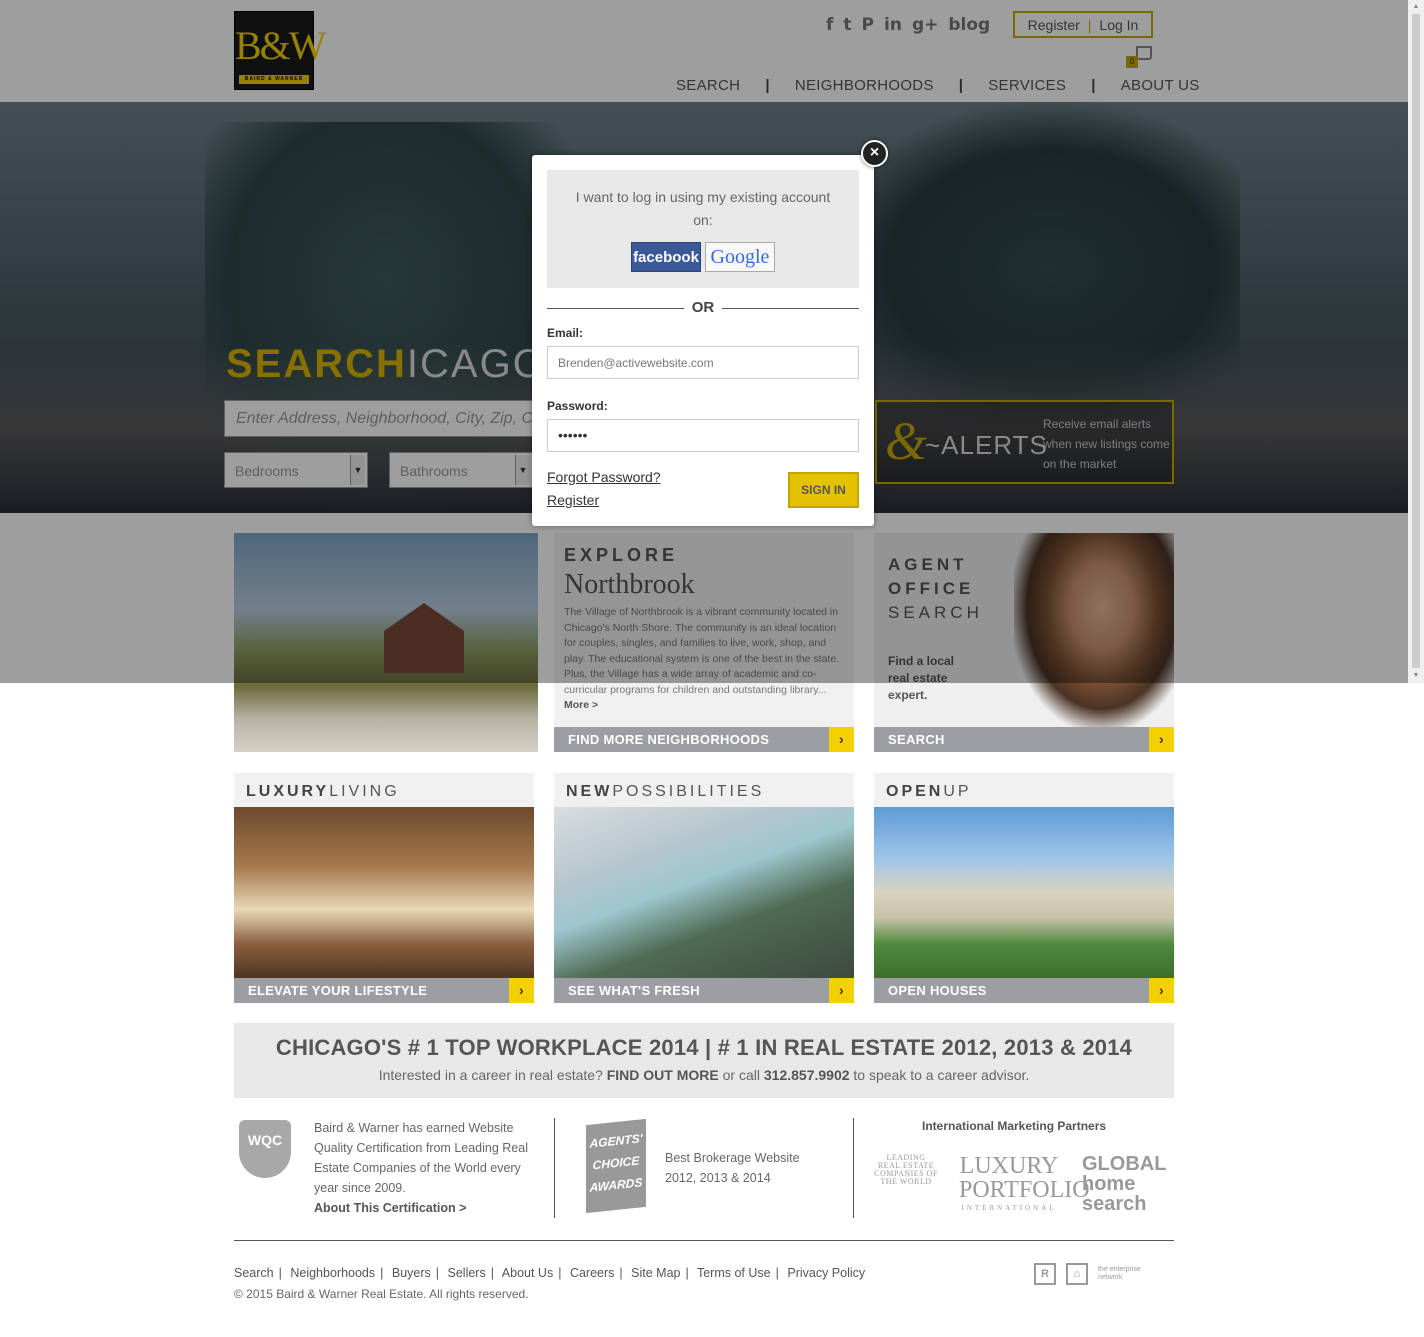 This screenshot has height=1337, width=1424. I want to click on open-heading-bold: OPEN, so click(915, 791).